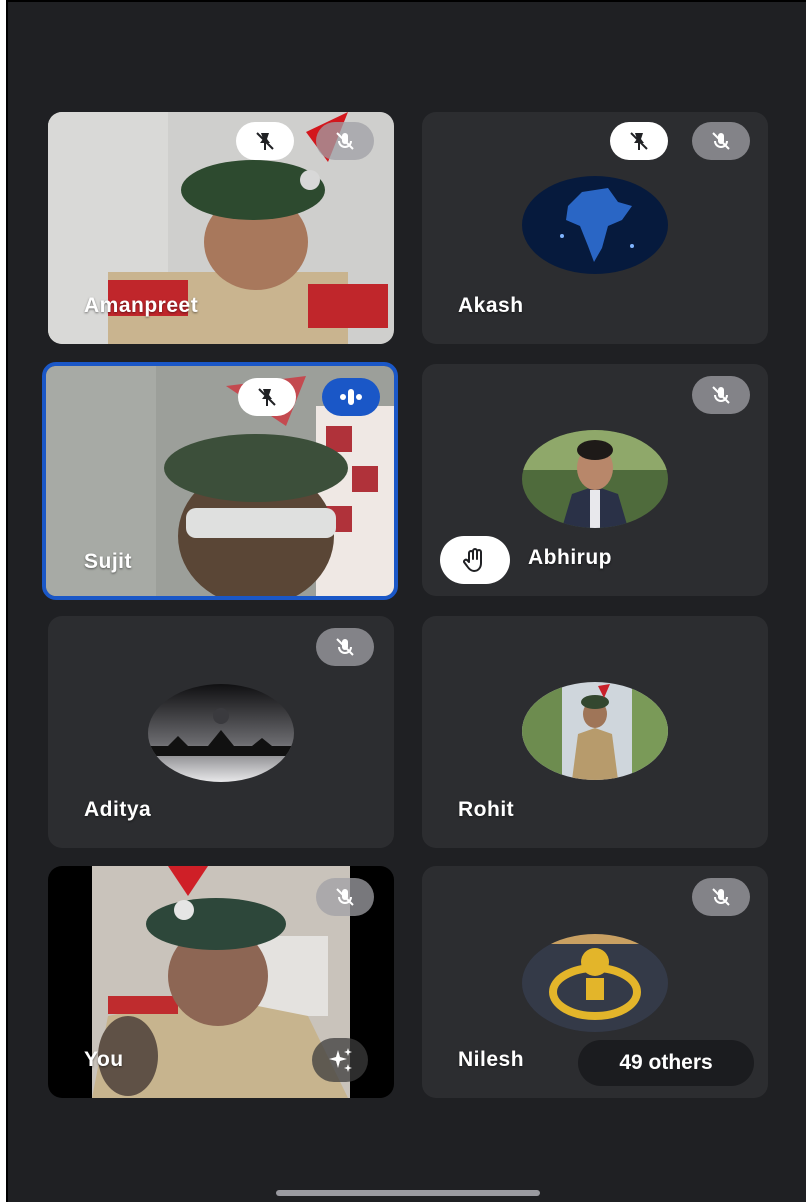 The image size is (806, 1202). What do you see at coordinates (570, 557) in the screenshot?
I see `participant-name: Abhirup` at bounding box center [570, 557].